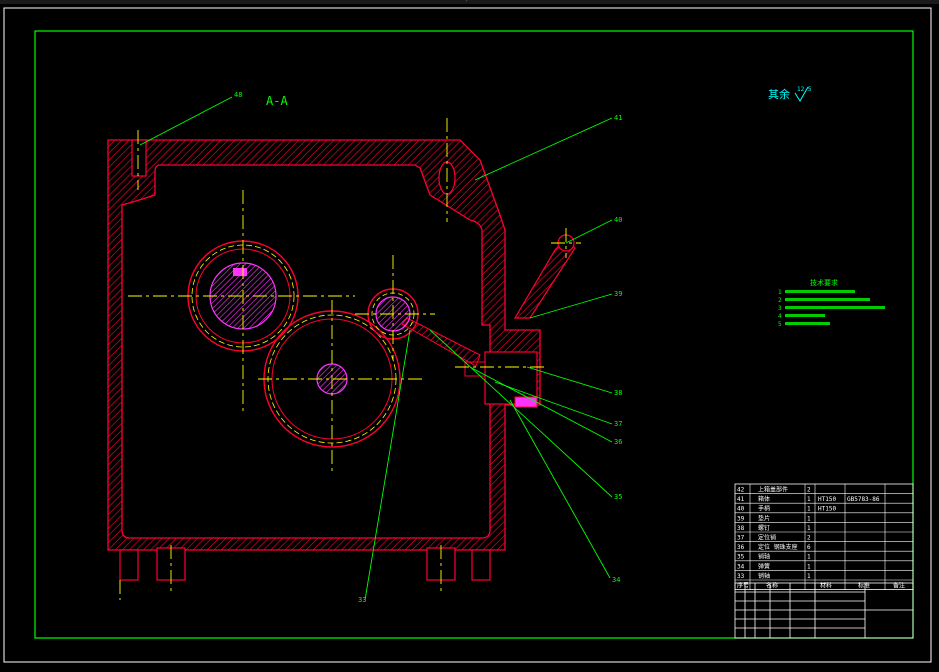  Describe the element at coordinates (618, 393) in the screenshot. I see `callout-38: 38` at that location.